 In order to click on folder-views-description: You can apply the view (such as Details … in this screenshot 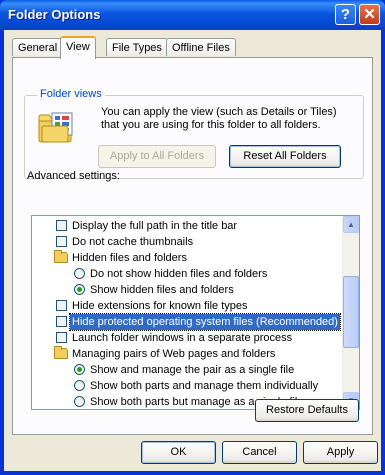, I will do `click(219, 118)`.